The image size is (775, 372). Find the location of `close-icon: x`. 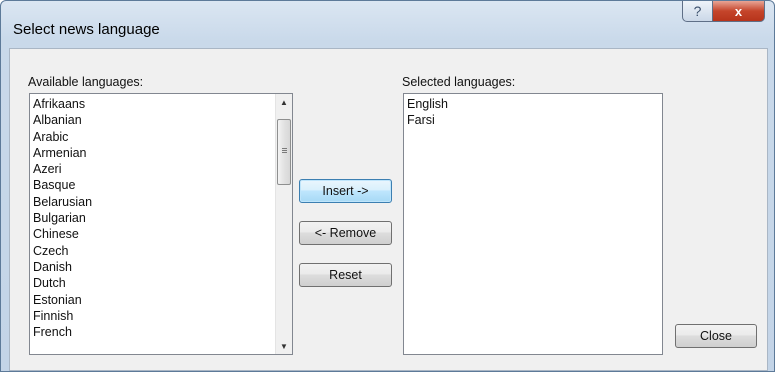

close-icon: x is located at coordinates (738, 11).